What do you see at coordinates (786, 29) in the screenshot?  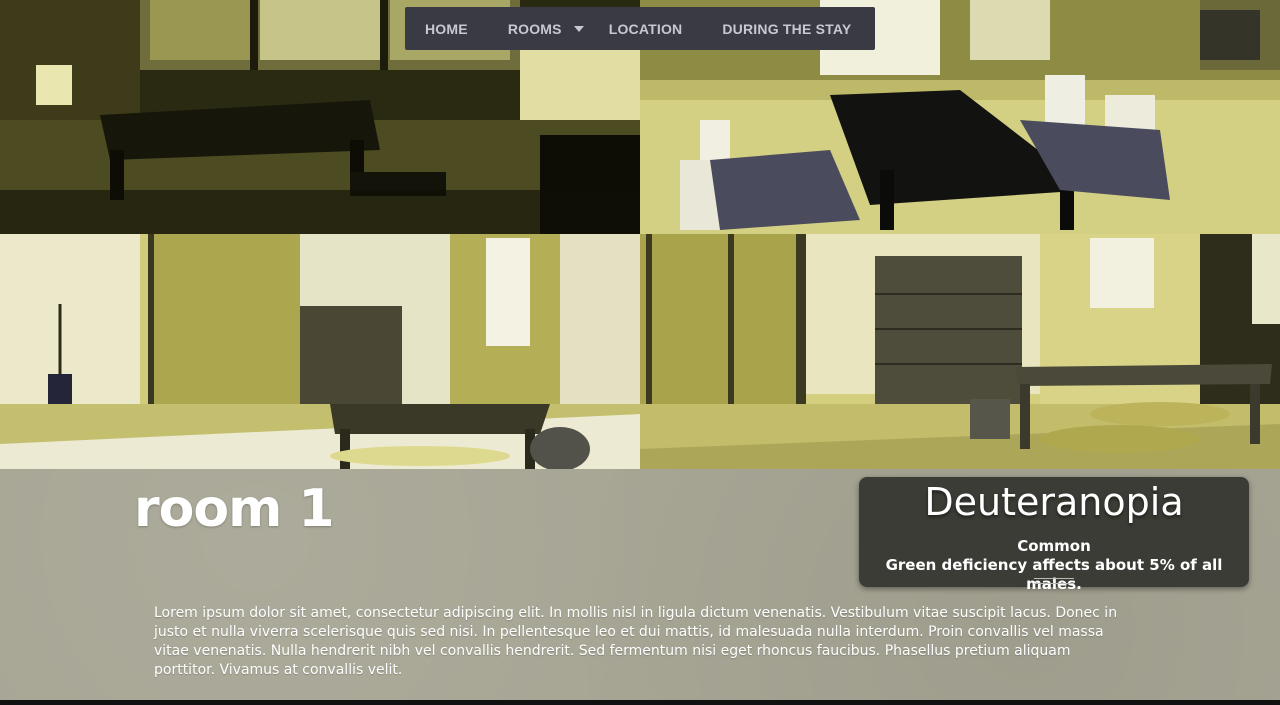 I see `nav-during-the-stay-link: DURING THE STAY` at bounding box center [786, 29].